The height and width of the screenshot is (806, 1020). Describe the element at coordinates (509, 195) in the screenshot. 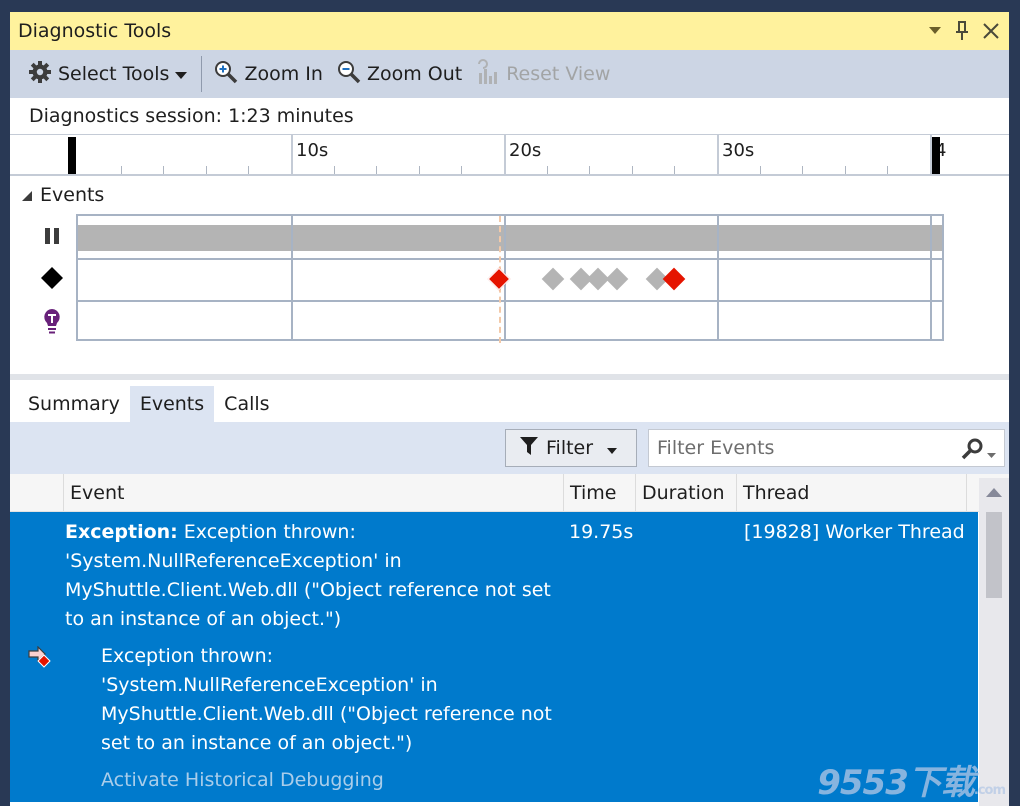

I see `events-section-header: Events` at that location.